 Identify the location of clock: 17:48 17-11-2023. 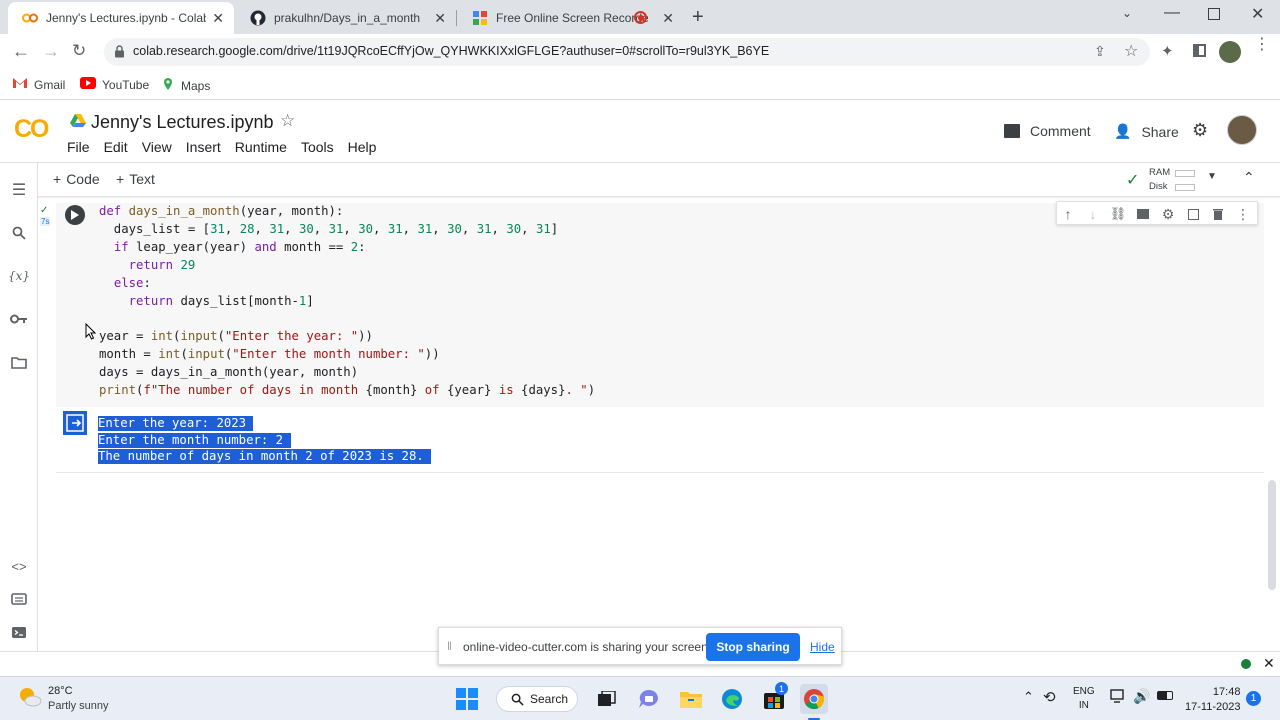
(1212, 700).